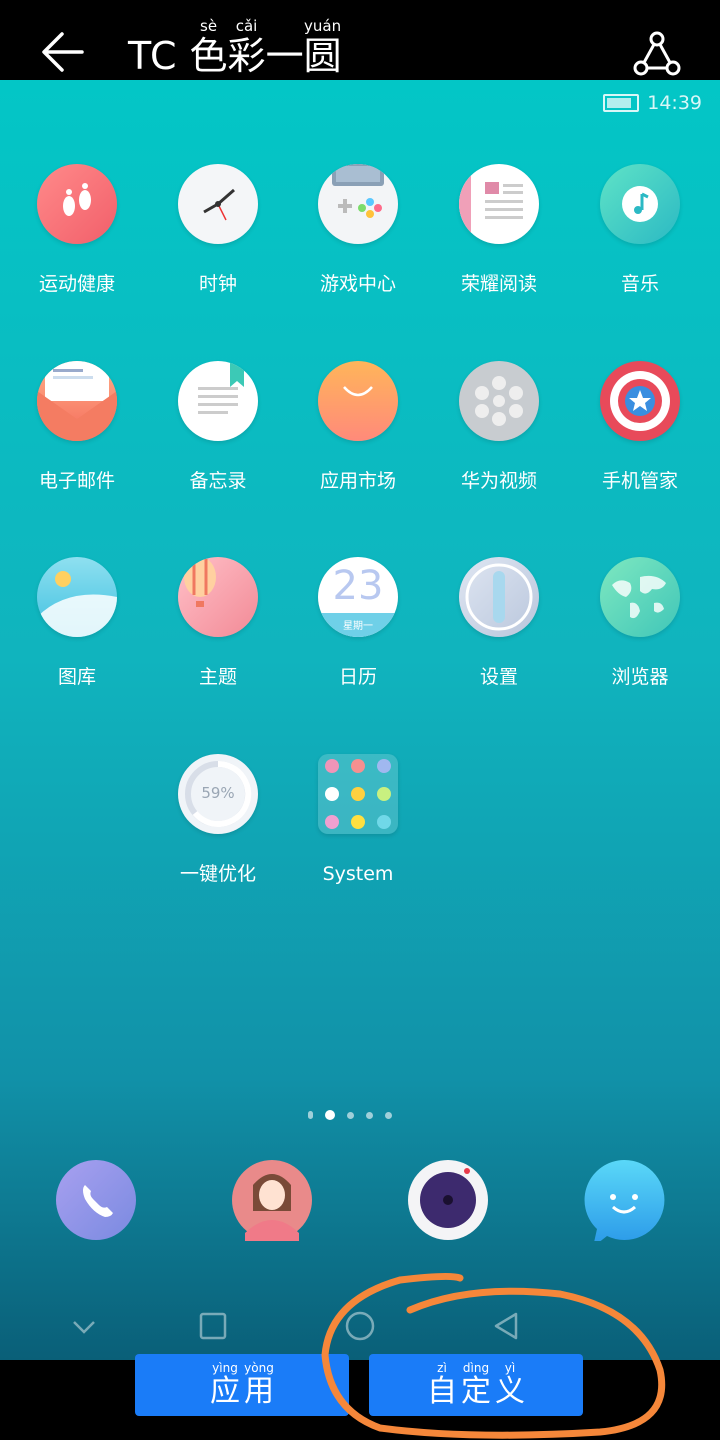 The height and width of the screenshot is (1440, 720). Describe the element at coordinates (284, 56) in the screenshot. I see `title-char: 一` at that location.